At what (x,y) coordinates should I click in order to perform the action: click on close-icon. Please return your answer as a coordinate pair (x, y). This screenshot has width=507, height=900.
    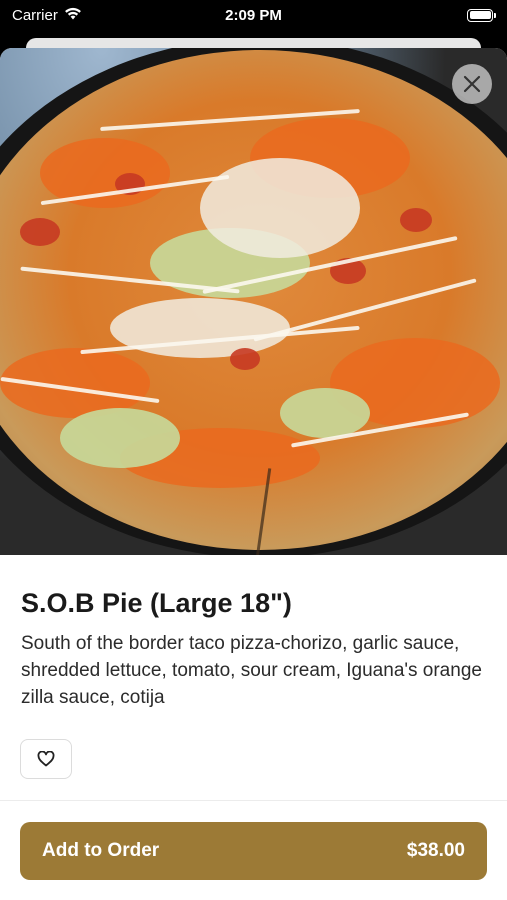
    Looking at the image, I should click on (472, 84).